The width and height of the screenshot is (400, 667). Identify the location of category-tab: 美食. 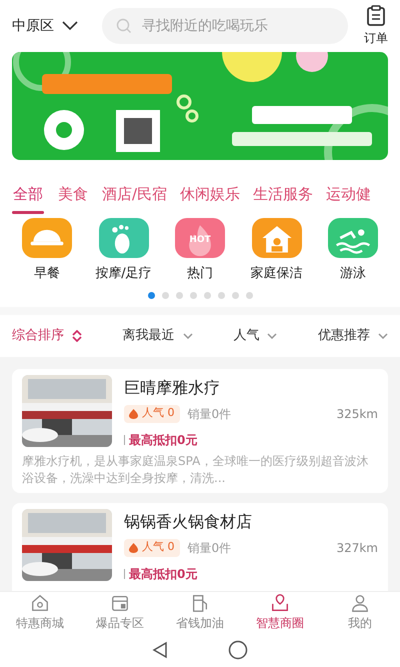
(73, 199).